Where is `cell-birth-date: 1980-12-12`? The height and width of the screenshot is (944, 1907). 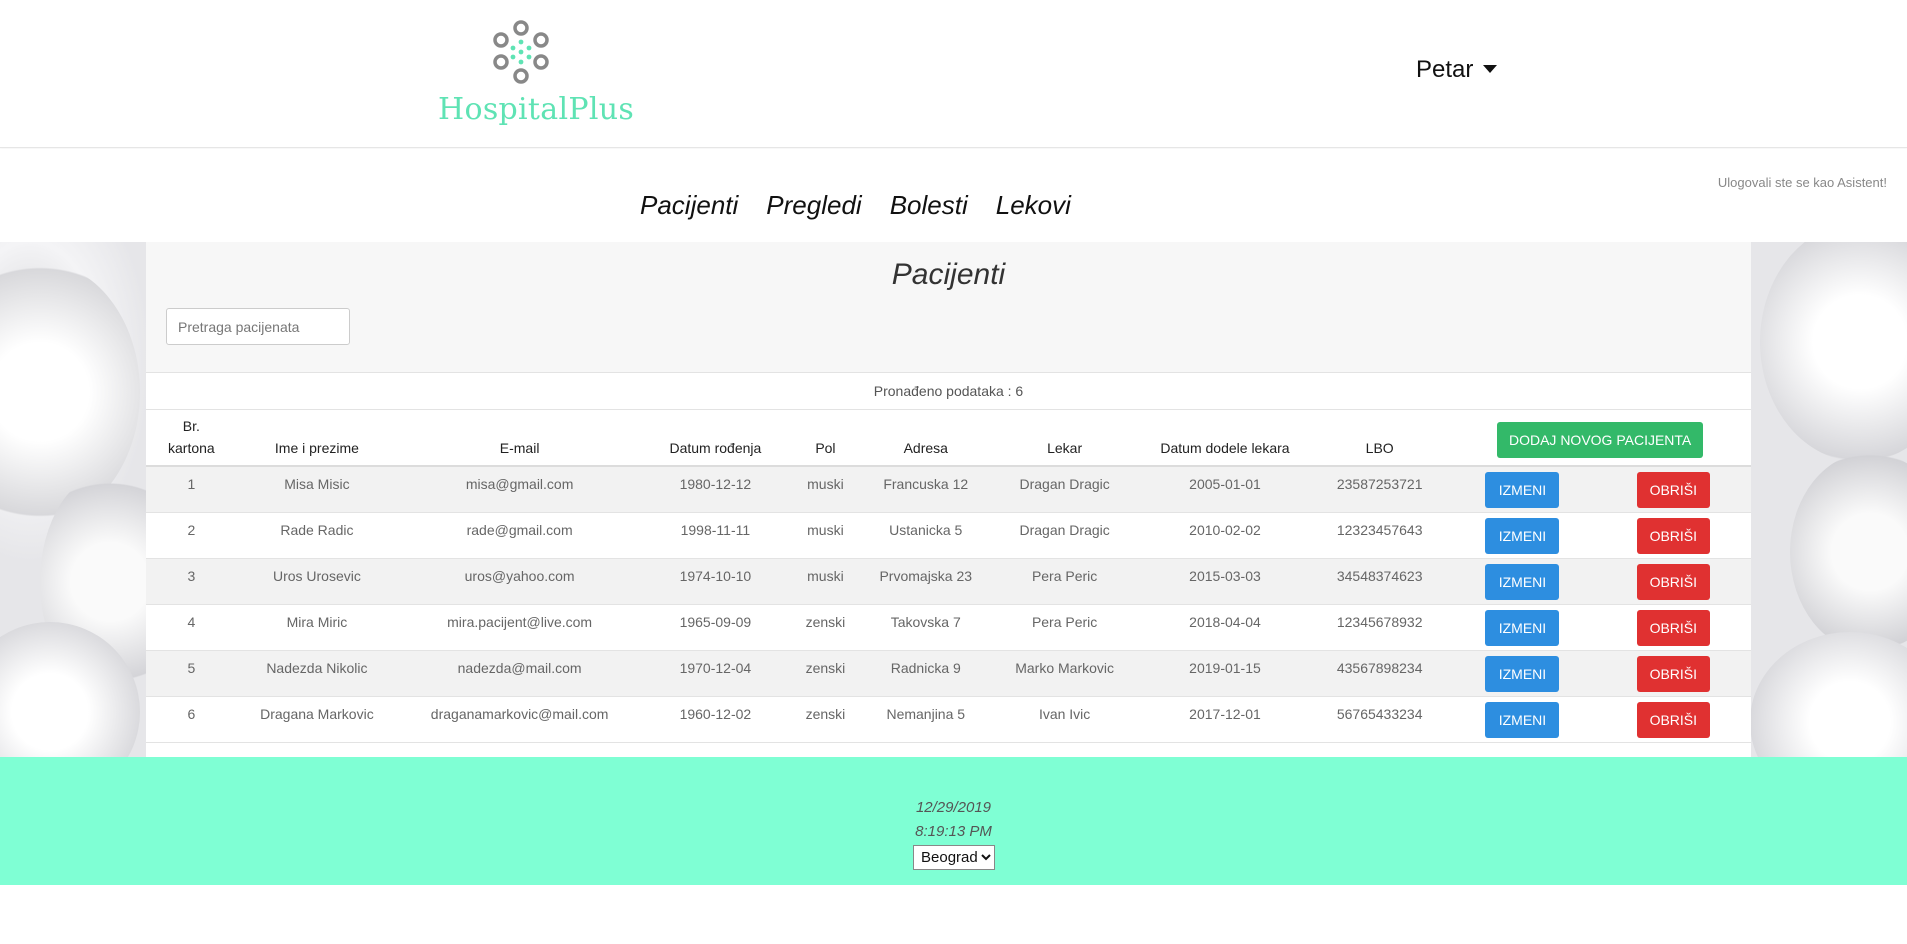 cell-birth-date: 1980-12-12 is located at coordinates (715, 489).